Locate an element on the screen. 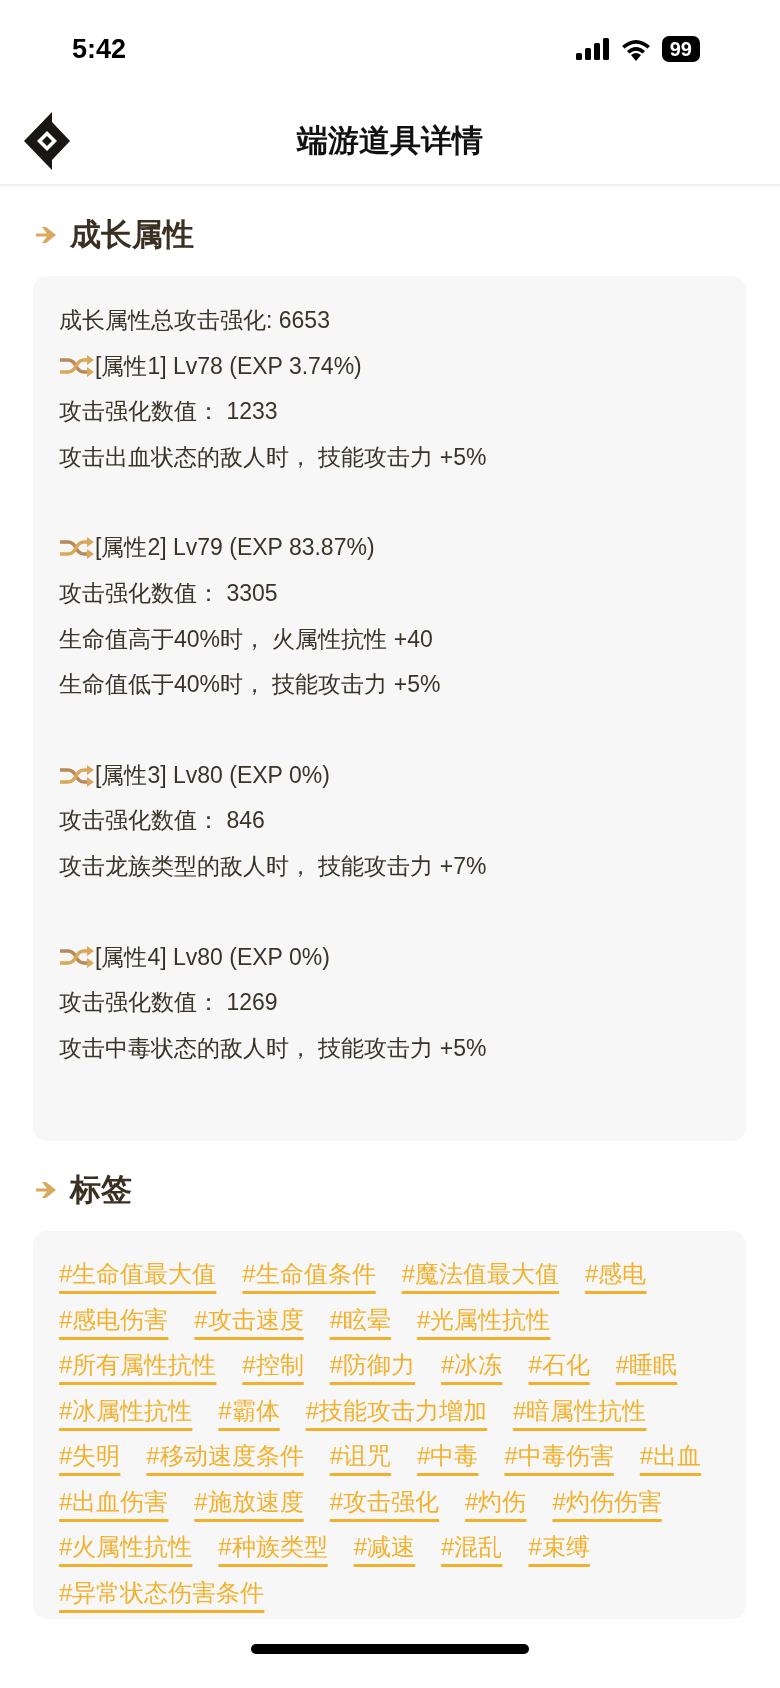  attribute-title: [属性1] Lv78 (EXP 3.74%) is located at coordinates (228, 366).